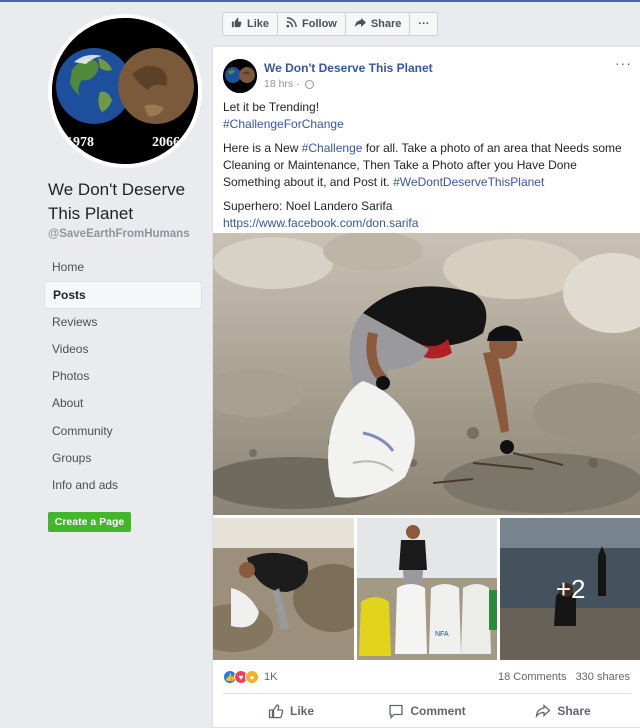  I want to click on post-timestamp: 18 hrs ·, so click(282, 84).